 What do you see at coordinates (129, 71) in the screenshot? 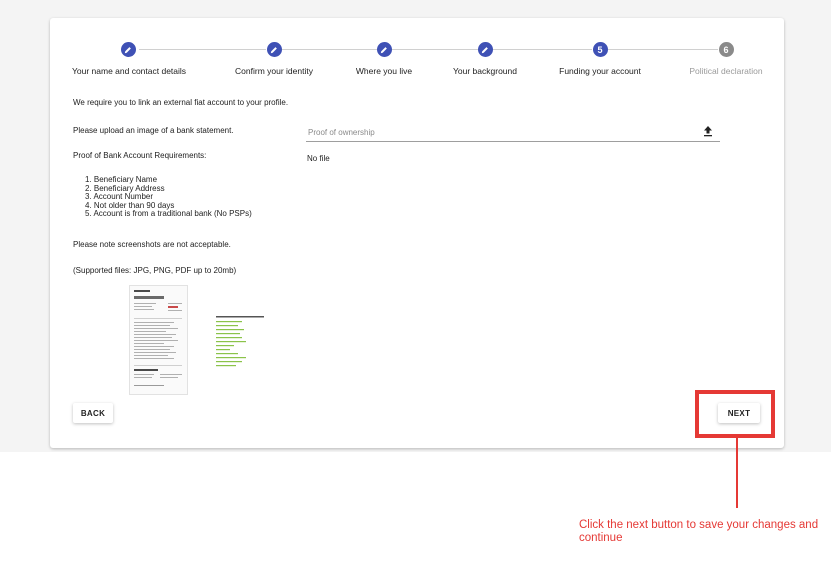
I see `step-label: Your name and contact details` at bounding box center [129, 71].